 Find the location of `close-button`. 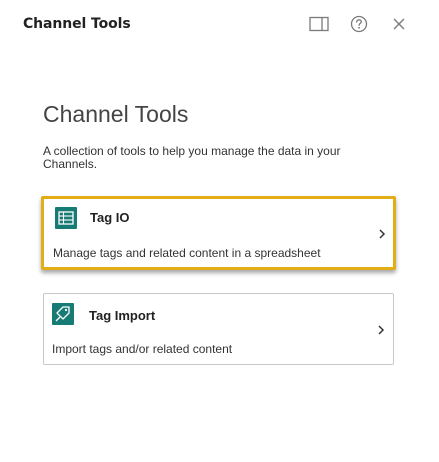

close-button is located at coordinates (399, 24).